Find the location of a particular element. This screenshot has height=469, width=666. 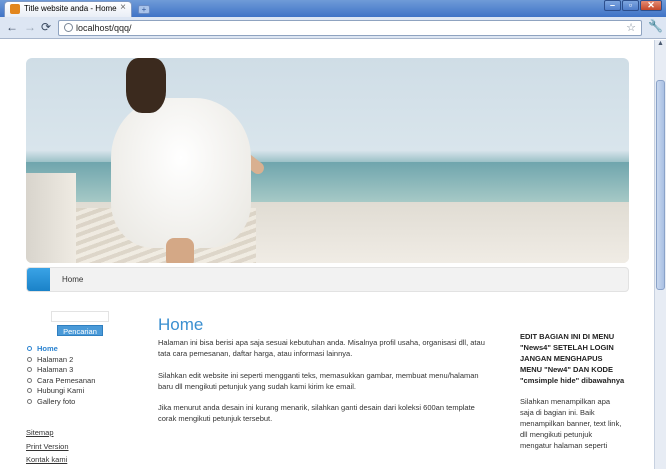

sidebar-item-halaman-2: Halaman 2 is located at coordinates (60, 360).